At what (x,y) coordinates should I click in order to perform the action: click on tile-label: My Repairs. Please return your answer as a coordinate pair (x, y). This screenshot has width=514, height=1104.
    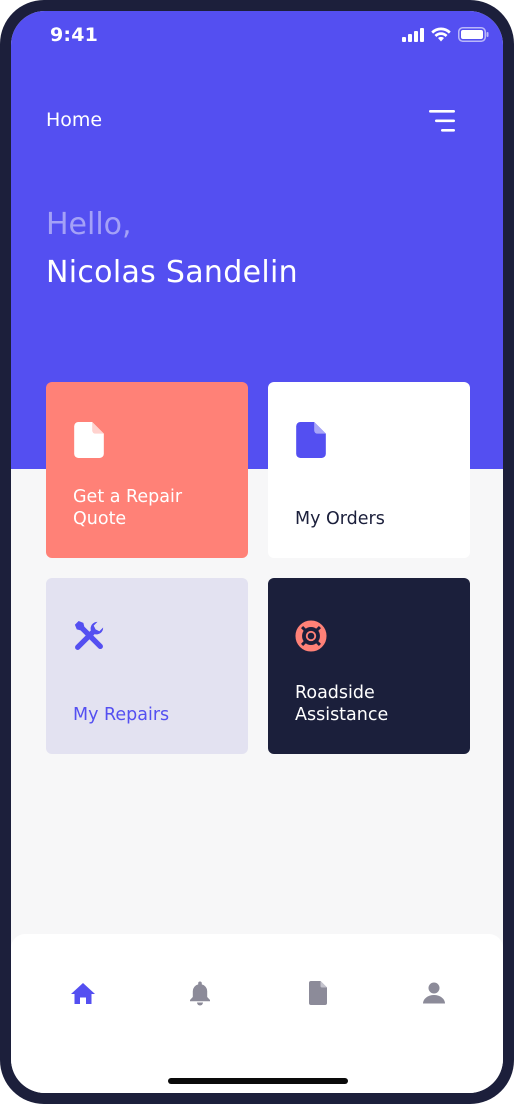
    Looking at the image, I should click on (121, 715).